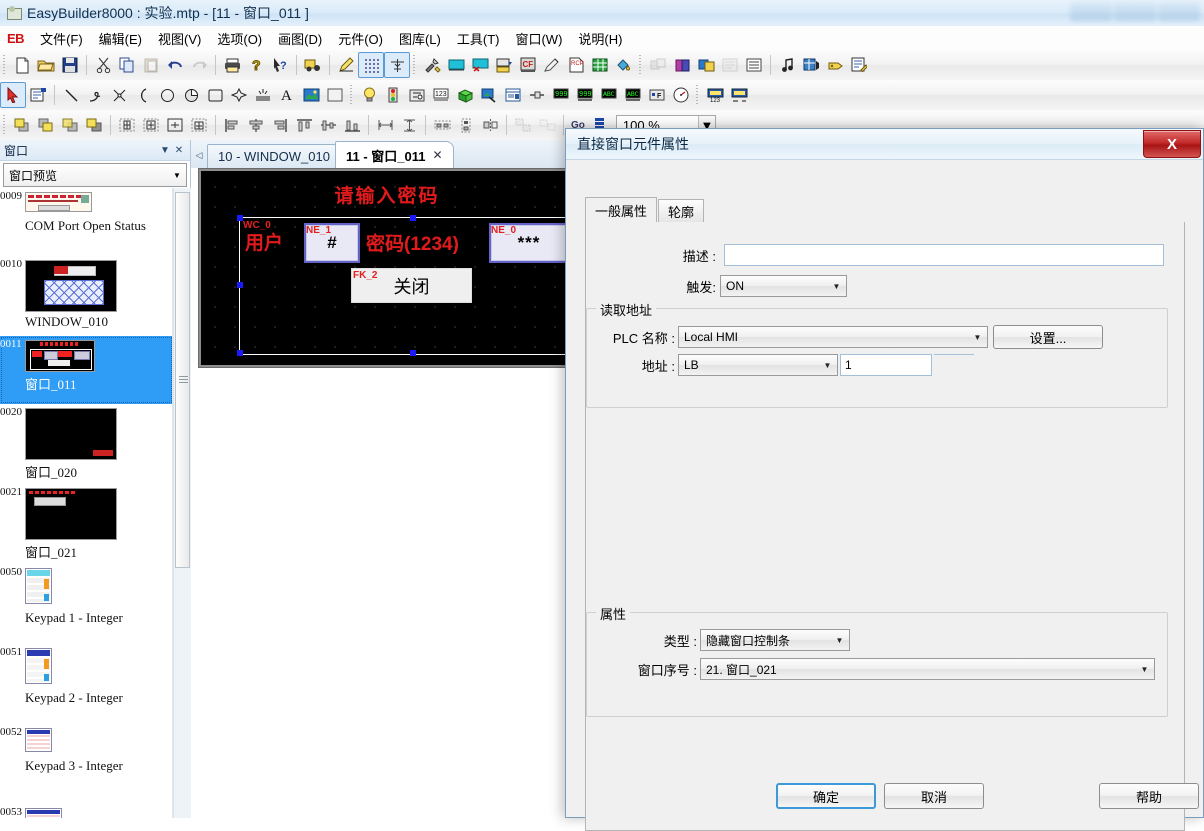  What do you see at coordinates (13, 95) in the screenshot?
I see `select-arrow-icon` at bounding box center [13, 95].